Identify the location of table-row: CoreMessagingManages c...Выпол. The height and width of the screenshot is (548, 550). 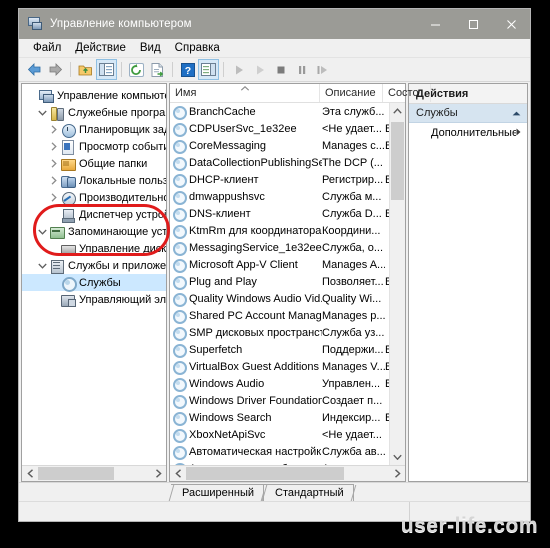
(279, 145).